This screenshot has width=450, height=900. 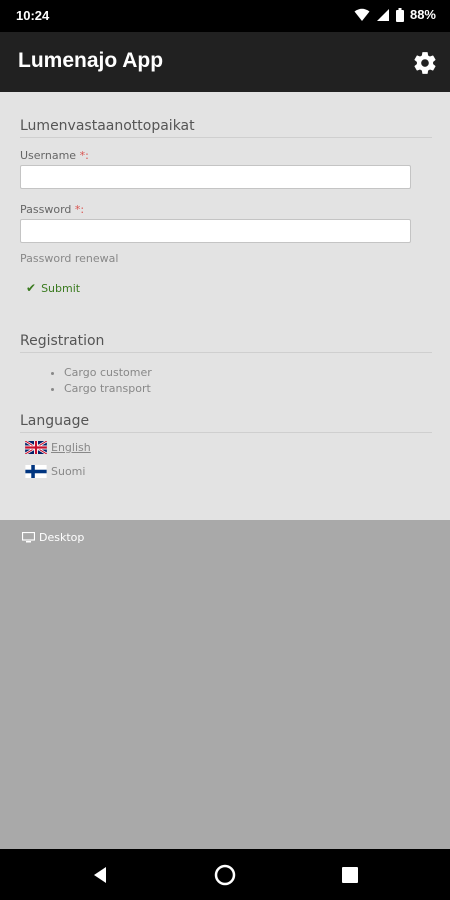 I want to click on battery-percentage: 88%, so click(x=422, y=14).